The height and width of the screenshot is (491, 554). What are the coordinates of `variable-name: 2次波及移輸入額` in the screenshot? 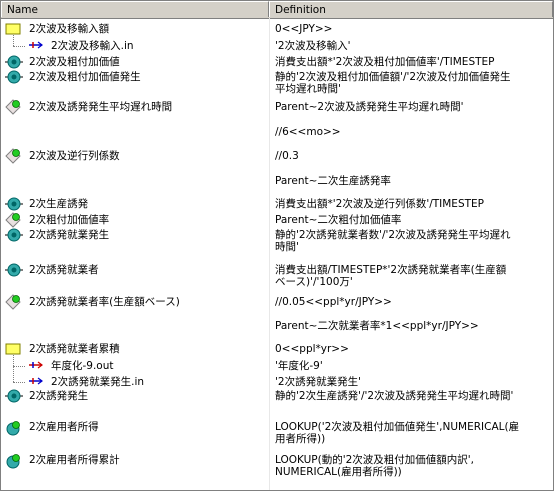 It's located at (69, 29).